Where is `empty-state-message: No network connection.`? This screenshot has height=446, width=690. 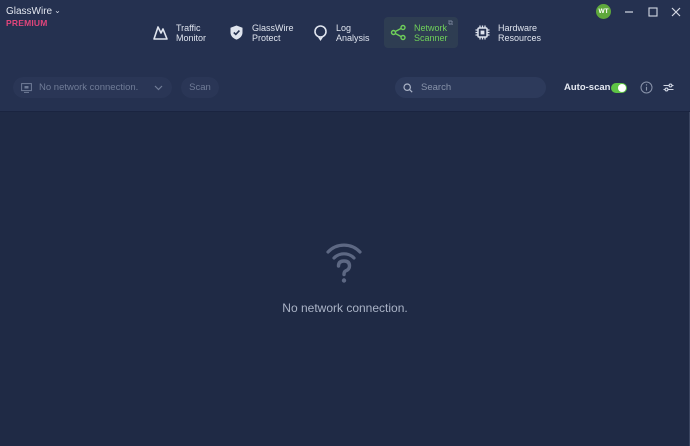
empty-state-message: No network connection. is located at coordinates (345, 308).